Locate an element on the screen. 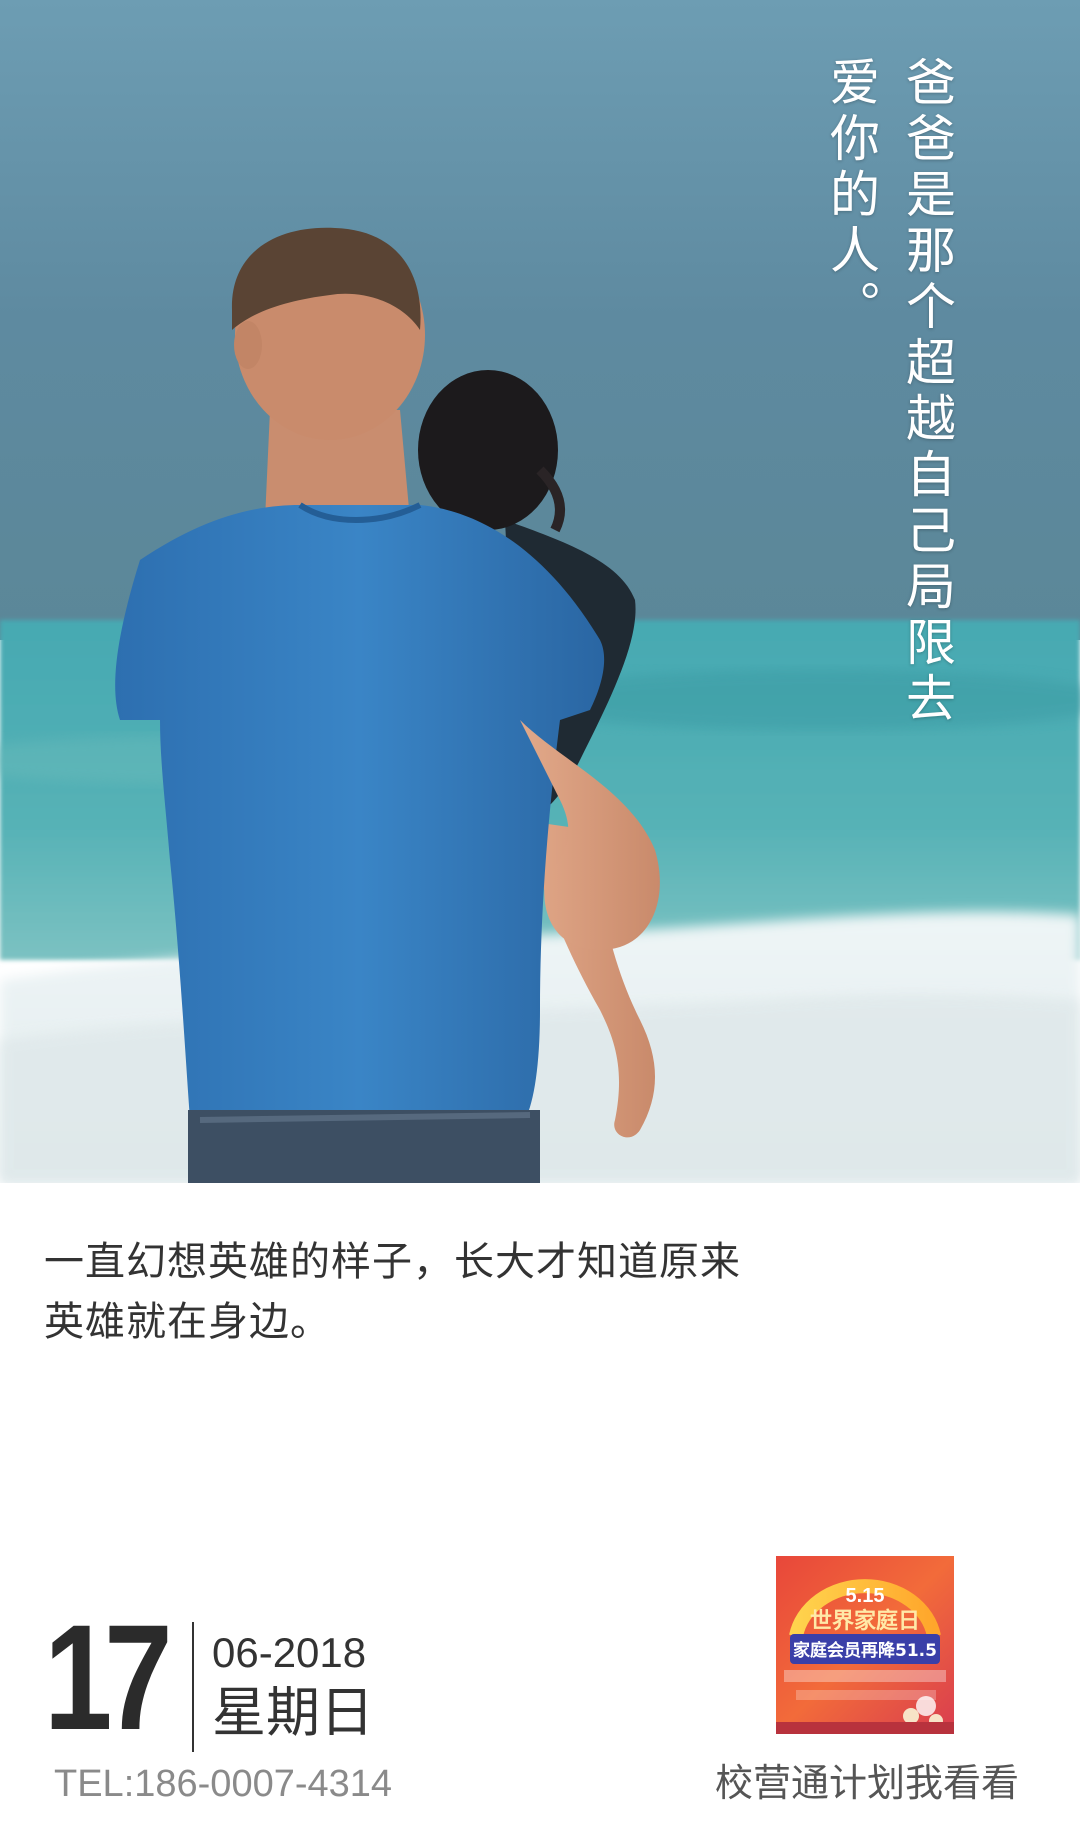 The width and height of the screenshot is (1080, 1823). promo-date-text: 5.15 is located at coordinates (865, 1596).